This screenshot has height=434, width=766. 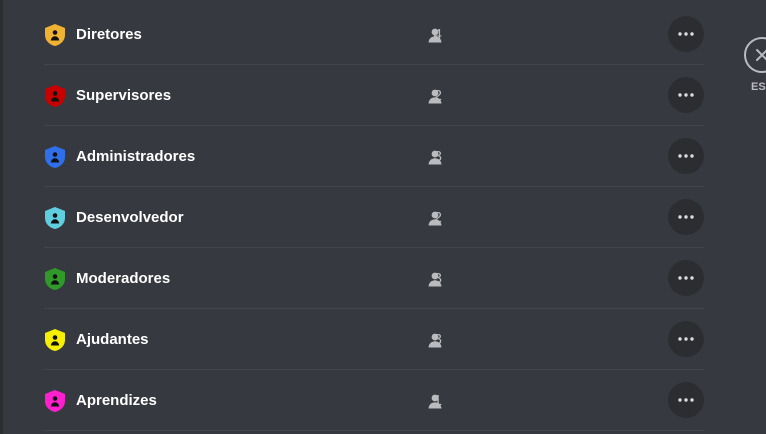 What do you see at coordinates (374, 34) in the screenshot?
I see `role-row: Diretores 4` at bounding box center [374, 34].